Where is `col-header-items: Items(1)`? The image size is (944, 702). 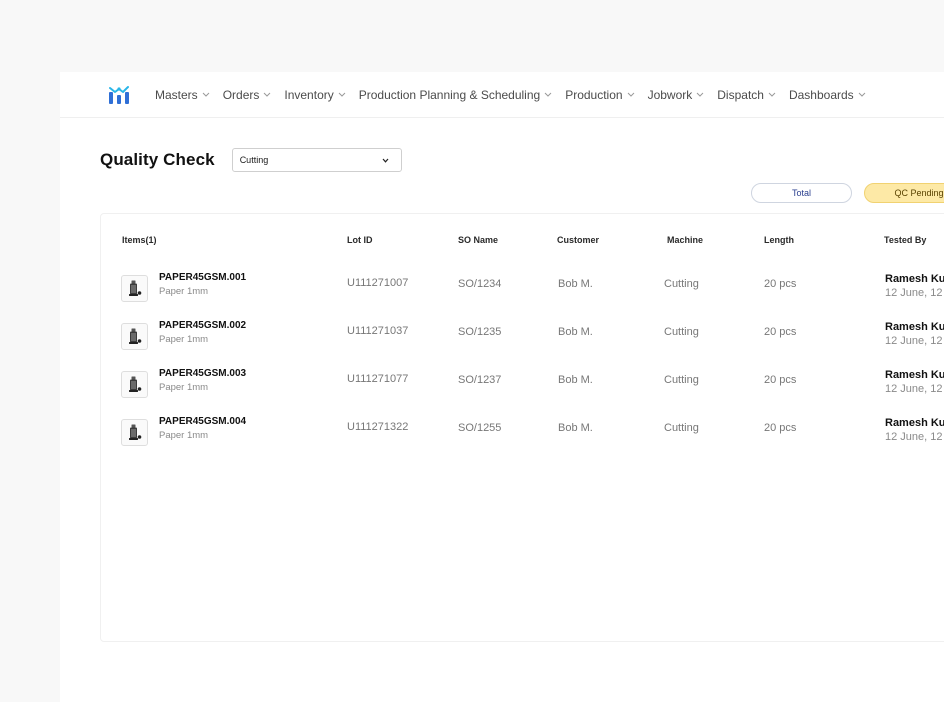 col-header-items: Items(1) is located at coordinates (139, 240).